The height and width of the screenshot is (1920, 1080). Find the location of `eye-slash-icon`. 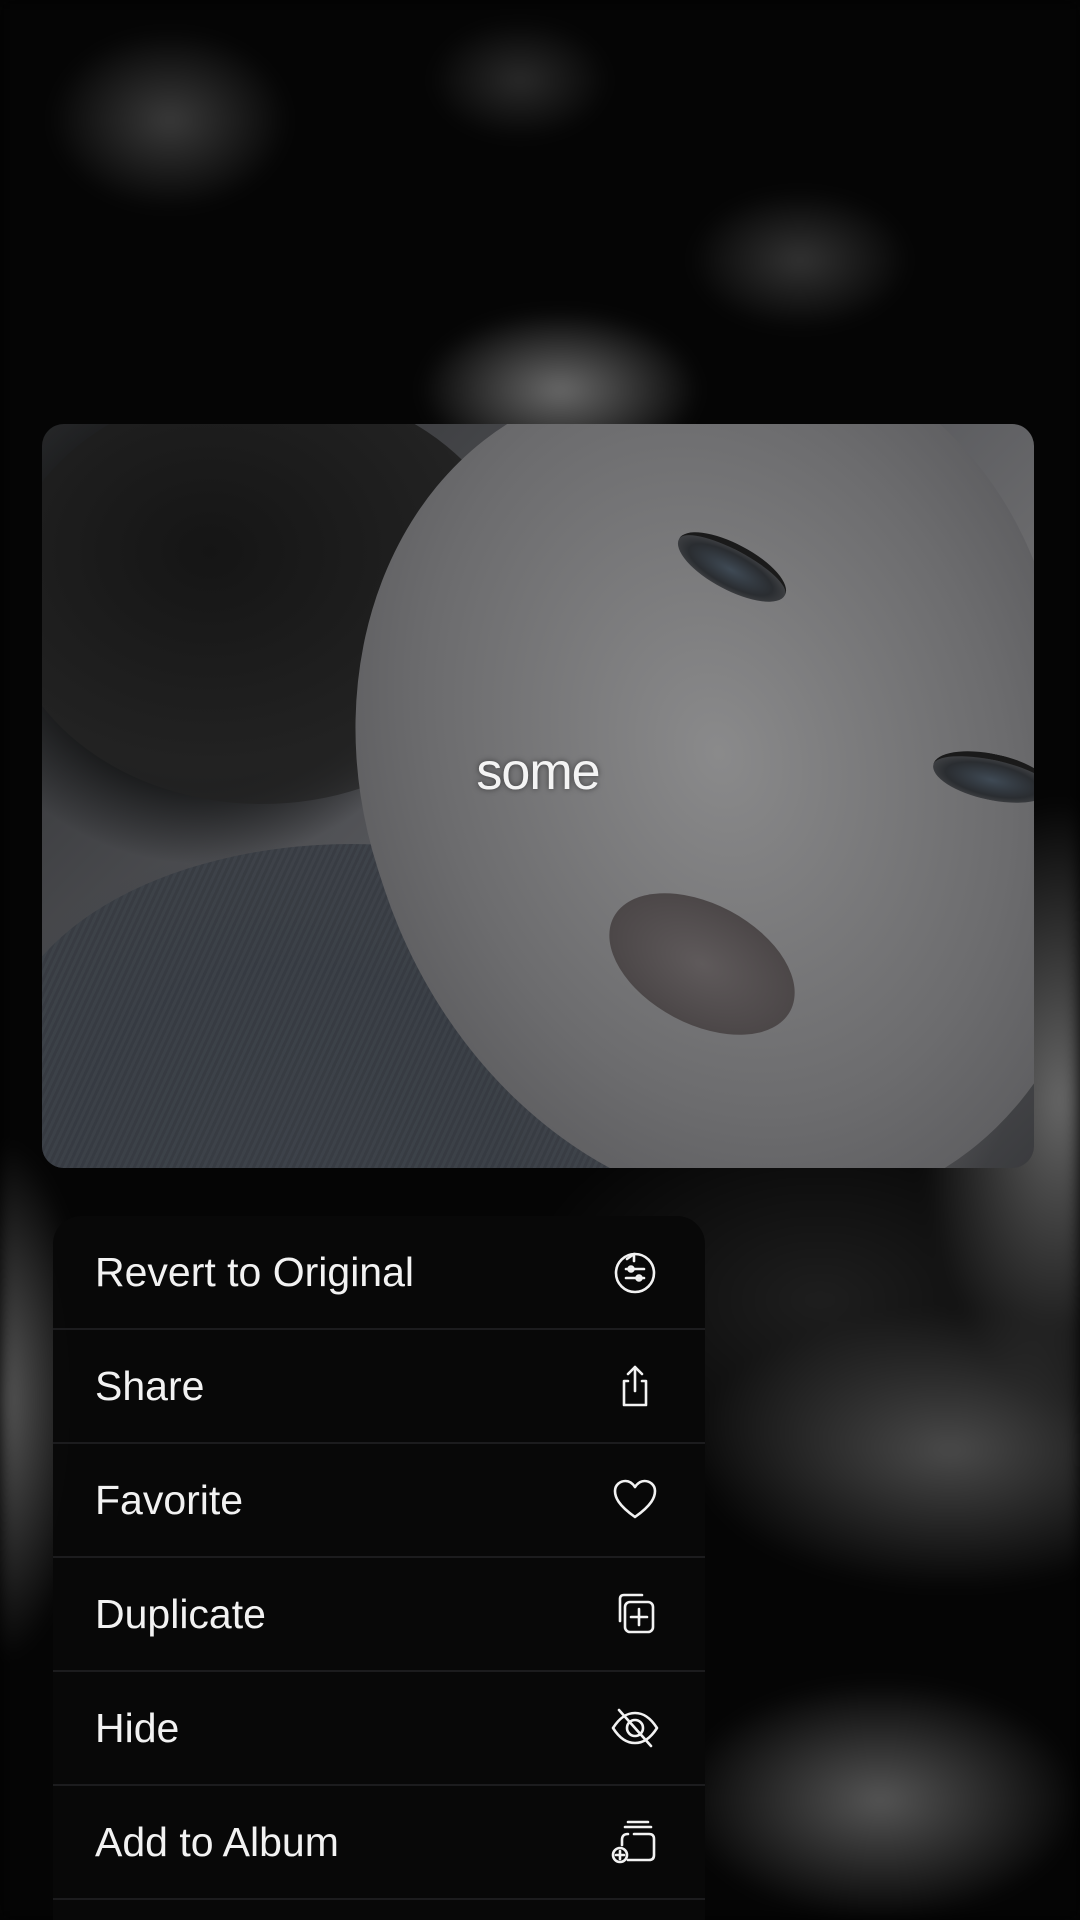

eye-slash-icon is located at coordinates (635, 1728).